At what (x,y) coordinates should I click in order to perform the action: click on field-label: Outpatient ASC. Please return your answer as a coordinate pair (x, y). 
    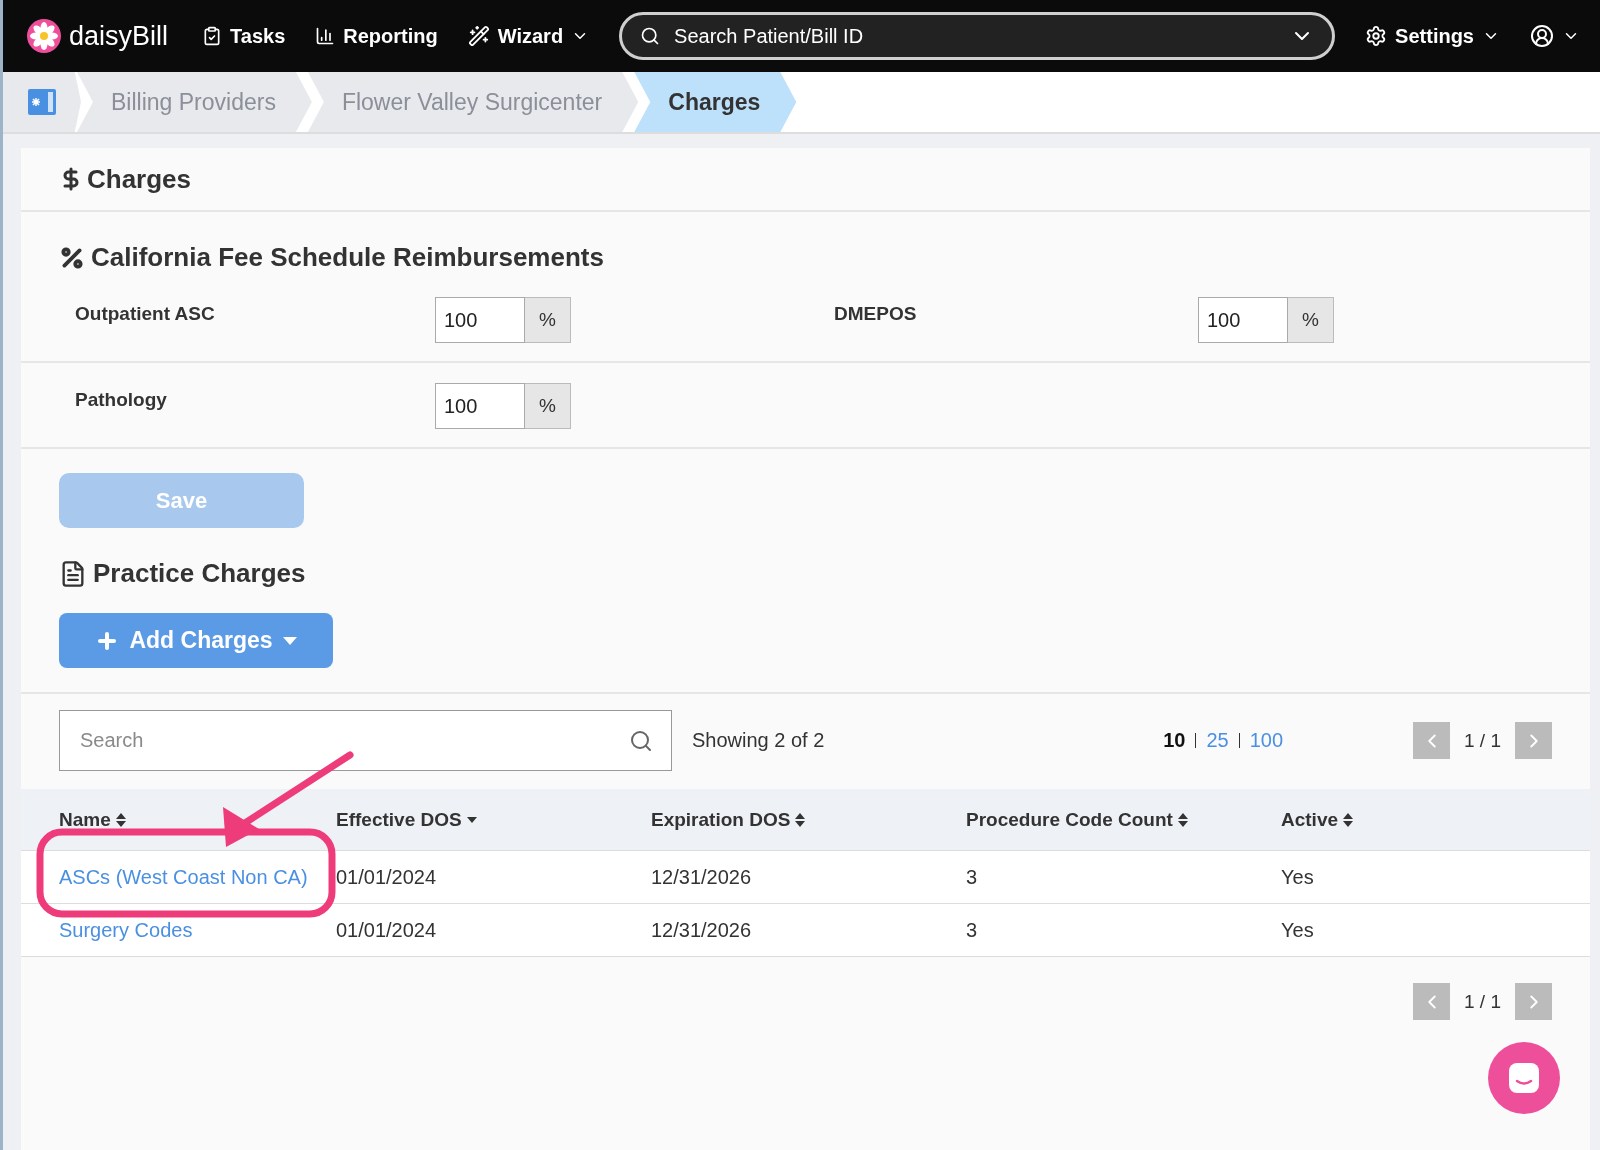
    Looking at the image, I should click on (145, 314).